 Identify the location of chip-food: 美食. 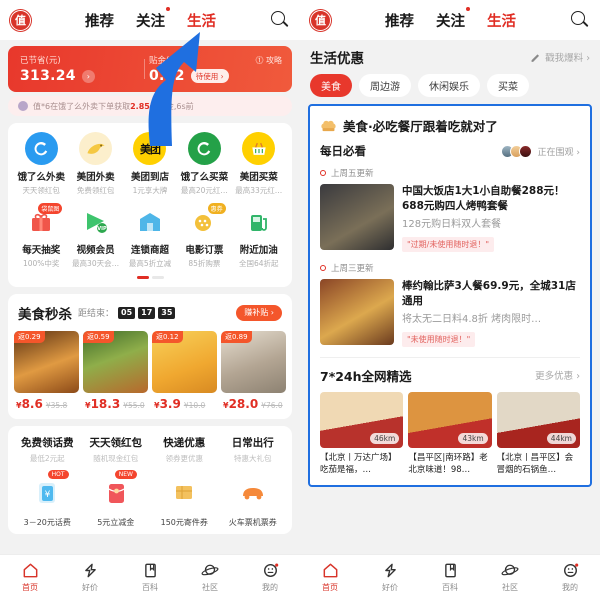
(331, 85).